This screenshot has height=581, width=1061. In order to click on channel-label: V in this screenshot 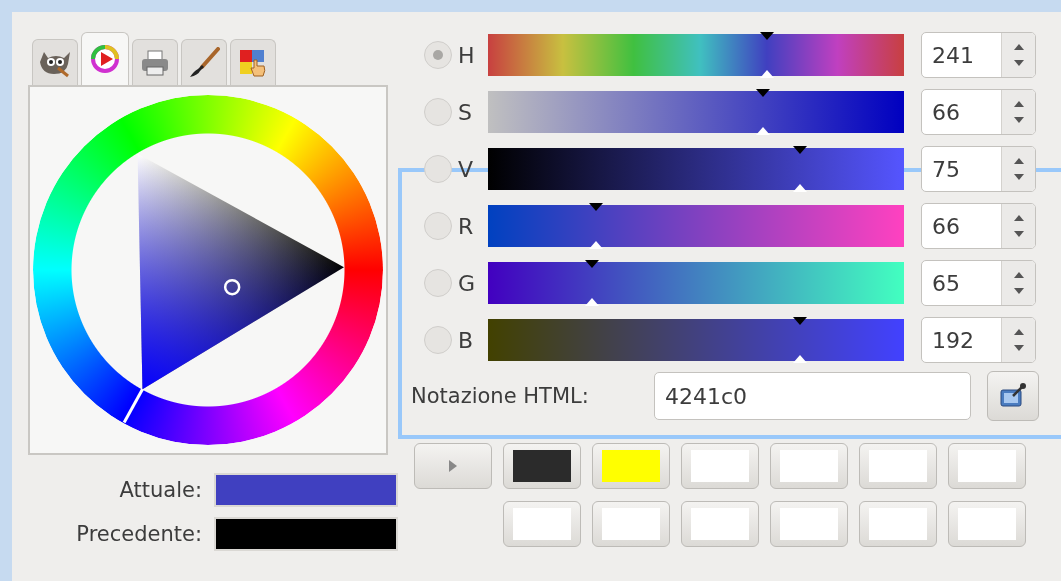, I will do `click(466, 169)`.